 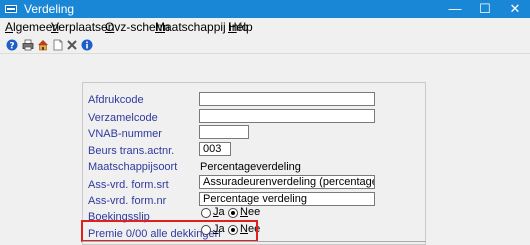 I want to click on menu-help: Help, so click(x=240, y=27).